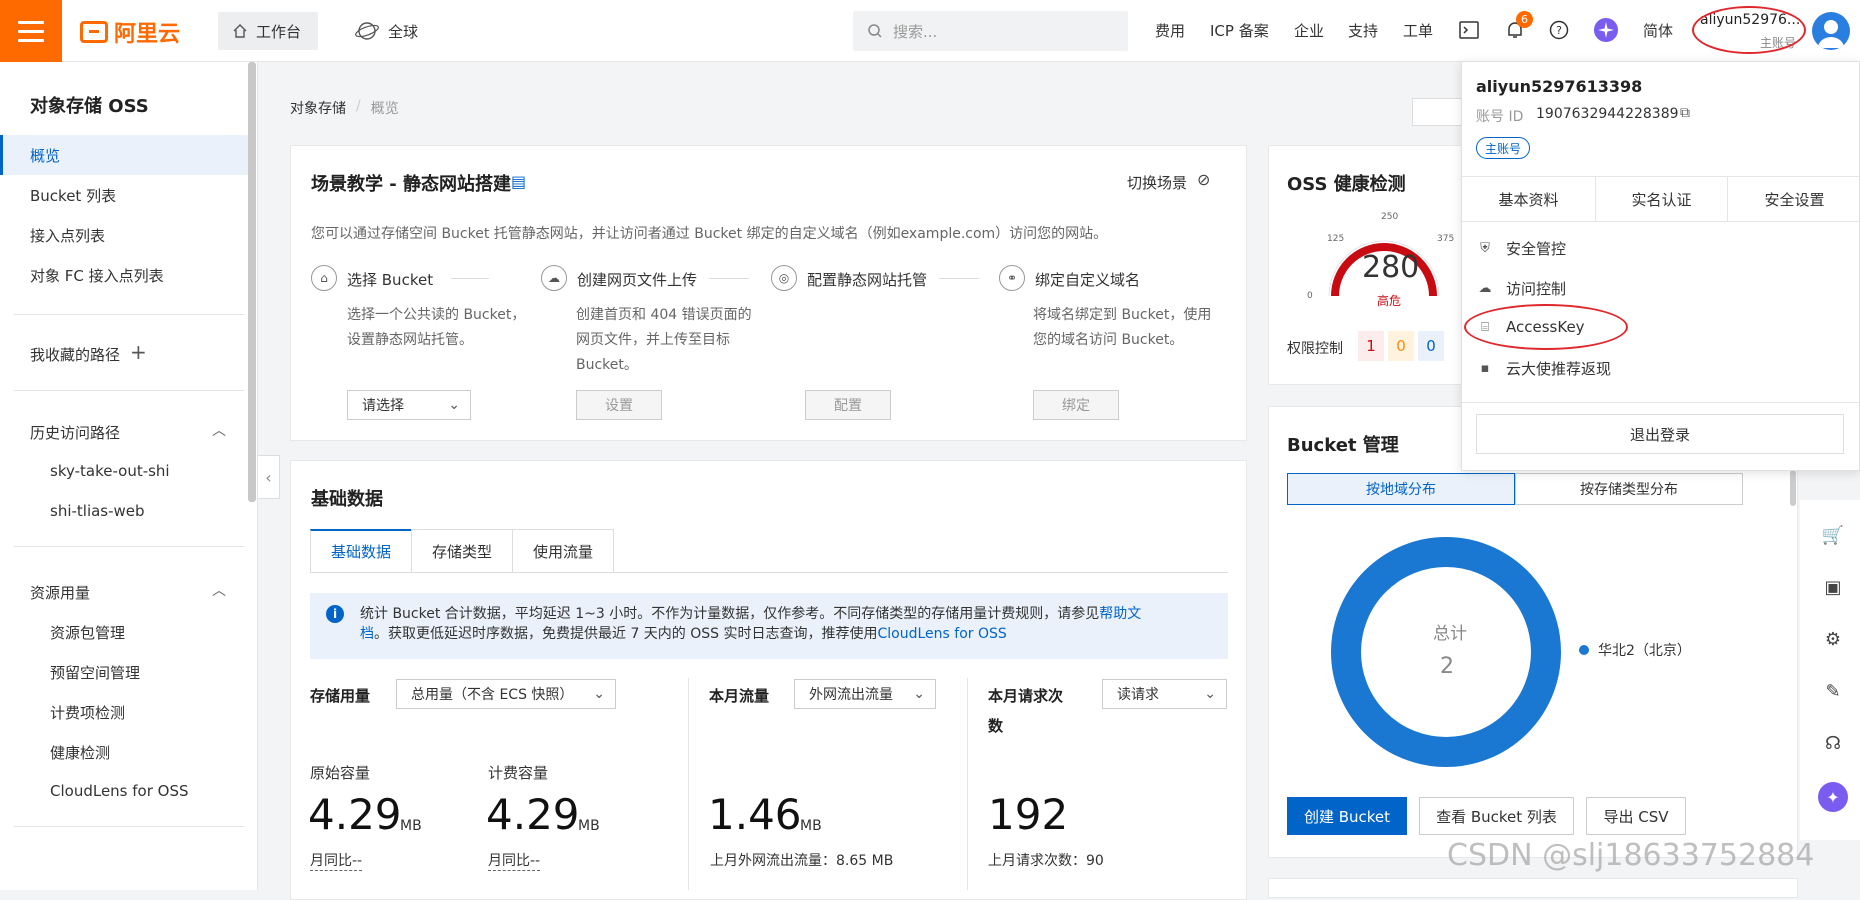 The width and height of the screenshot is (1860, 900). Describe the element at coordinates (252, 282) in the screenshot. I see `sidebar-scrollbar` at that location.